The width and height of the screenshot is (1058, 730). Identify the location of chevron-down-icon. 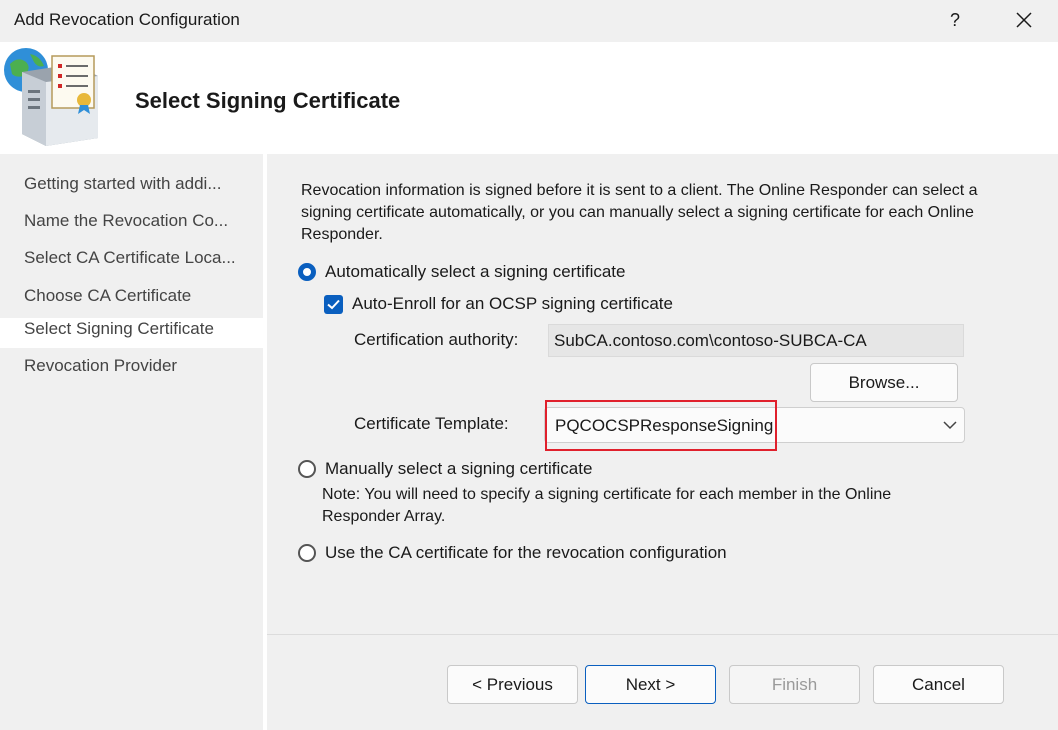
(950, 425).